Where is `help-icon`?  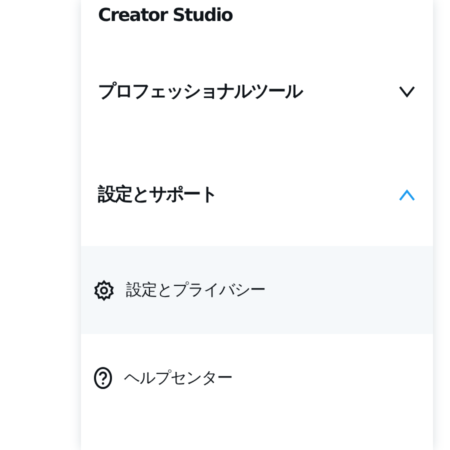
help-icon is located at coordinates (103, 378).